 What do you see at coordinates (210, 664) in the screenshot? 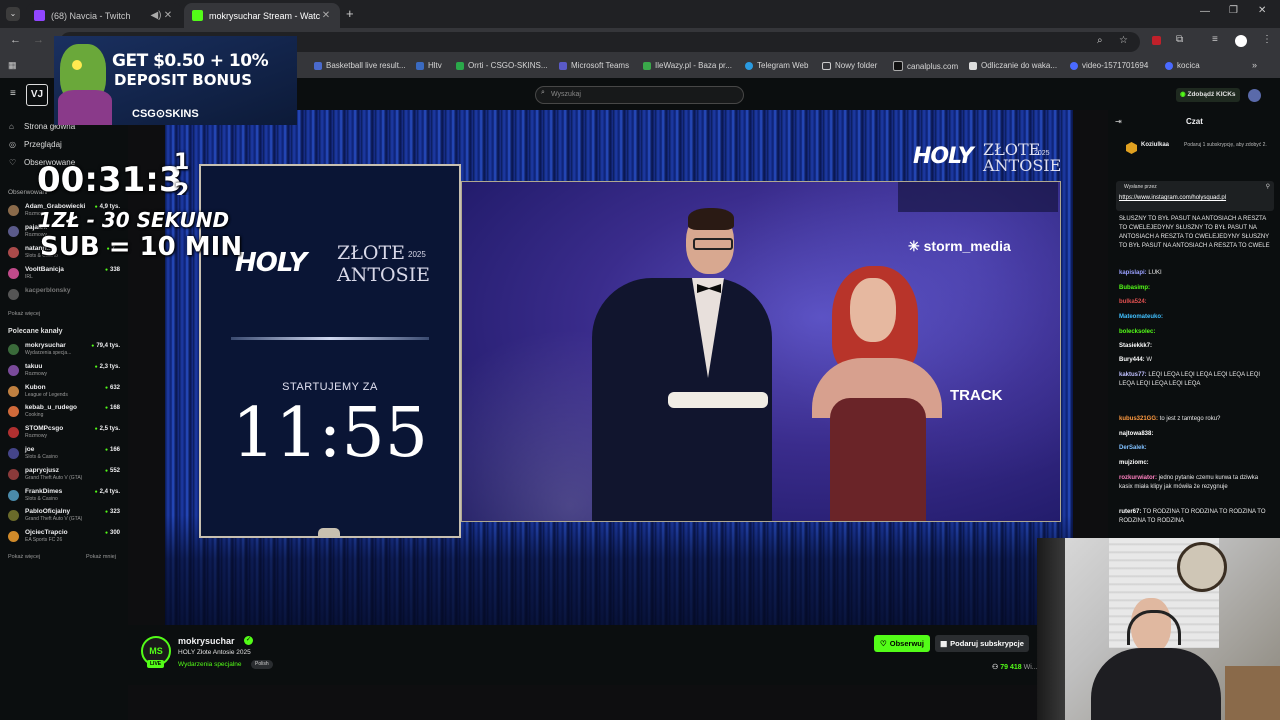
I see `stream-category: Wydarzenia specjalne` at bounding box center [210, 664].